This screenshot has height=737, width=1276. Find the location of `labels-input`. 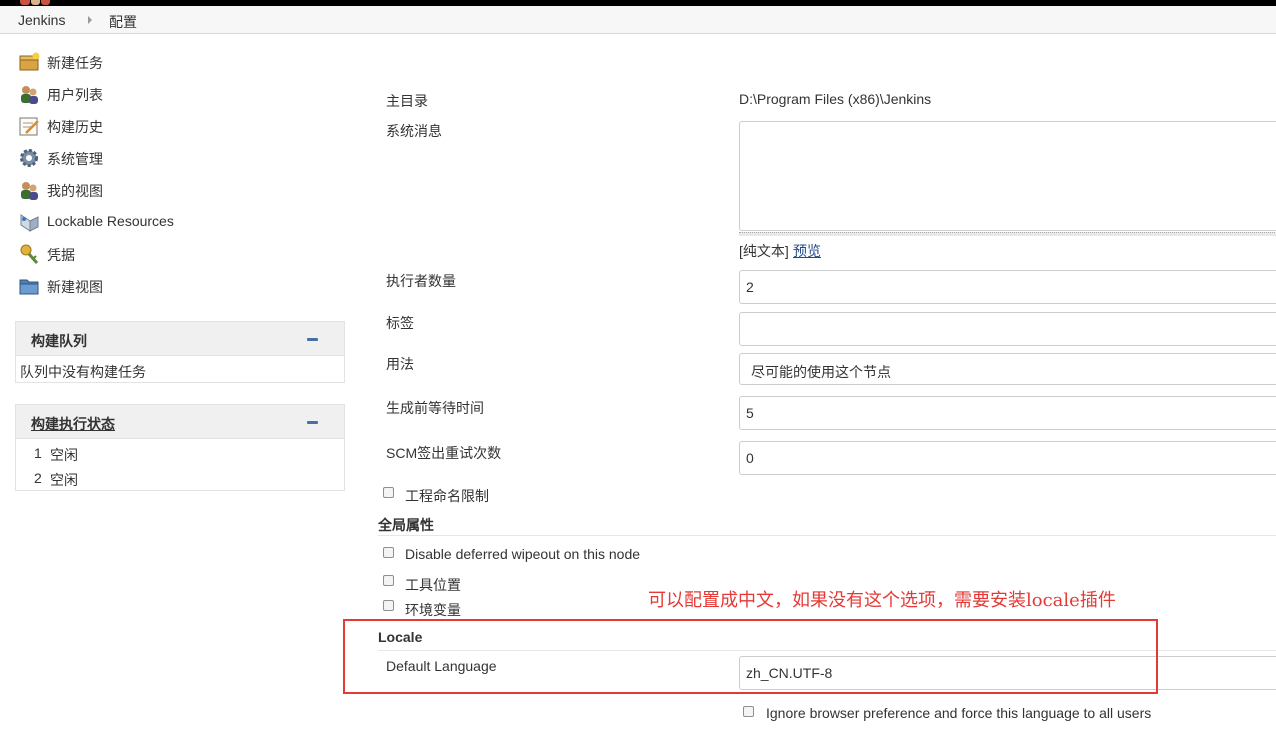

labels-input is located at coordinates (1007, 329).